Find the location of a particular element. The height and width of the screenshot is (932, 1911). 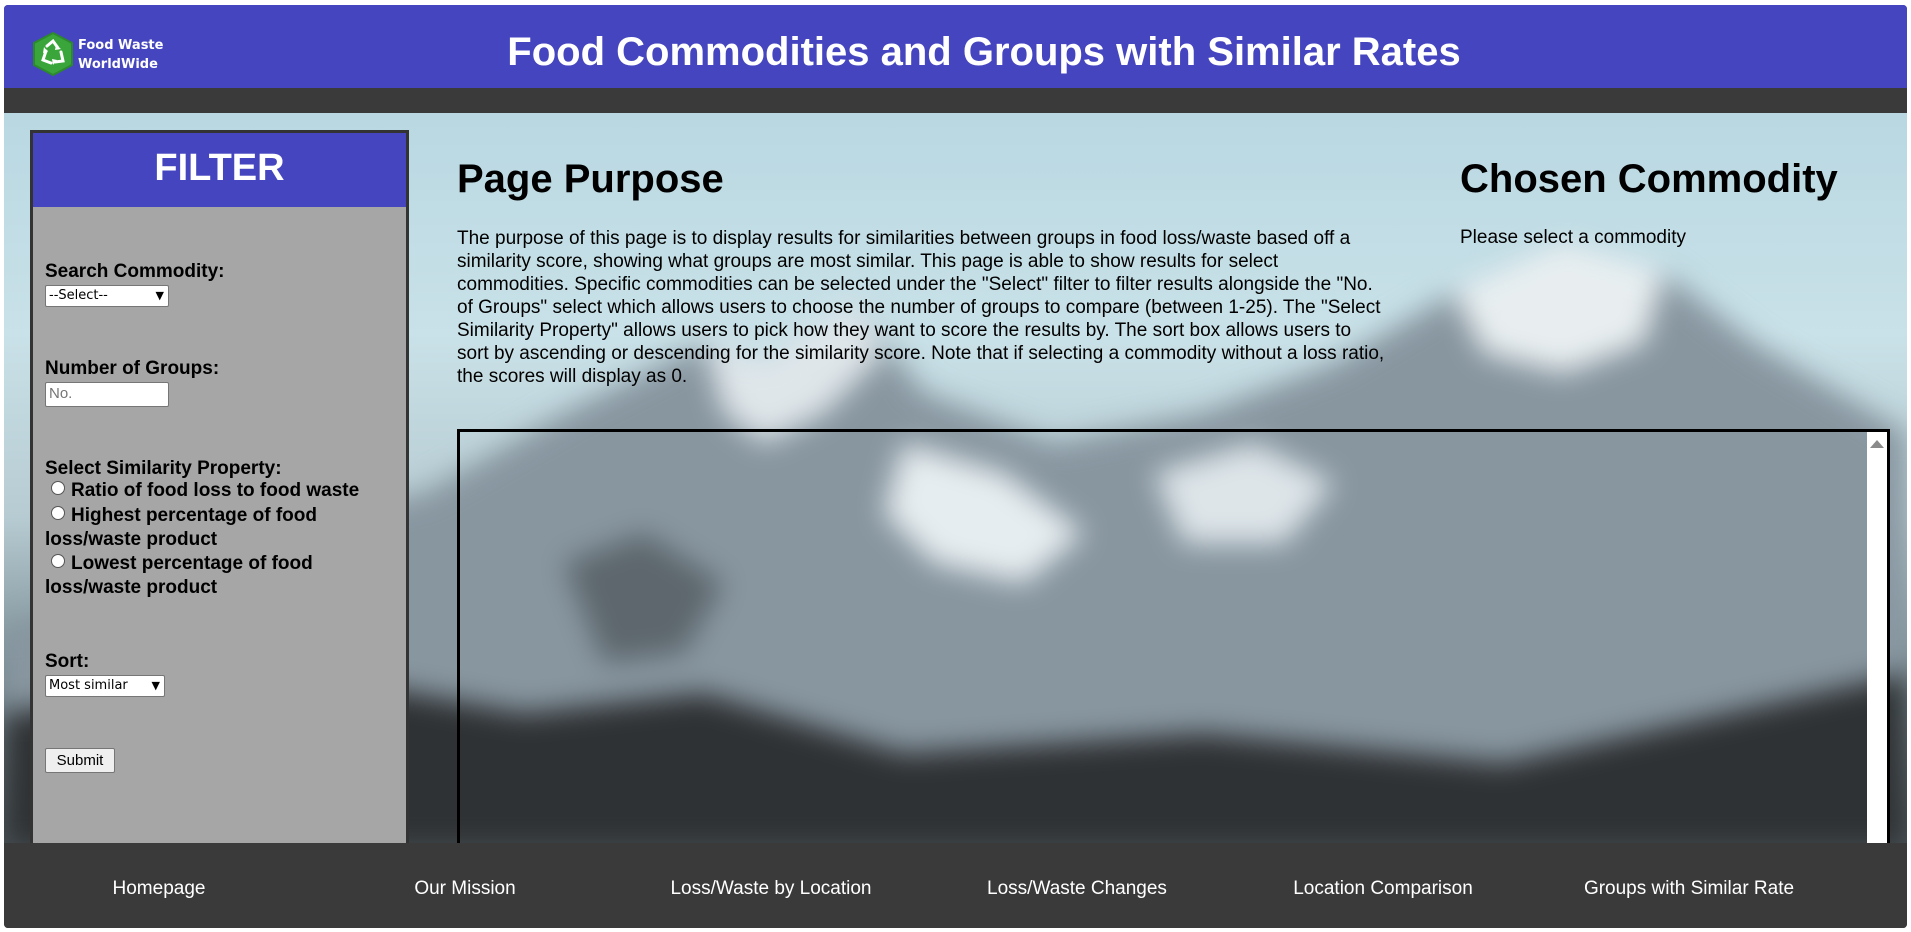

property-option-label: Ratio of food loss to food waste is located at coordinates (215, 490).